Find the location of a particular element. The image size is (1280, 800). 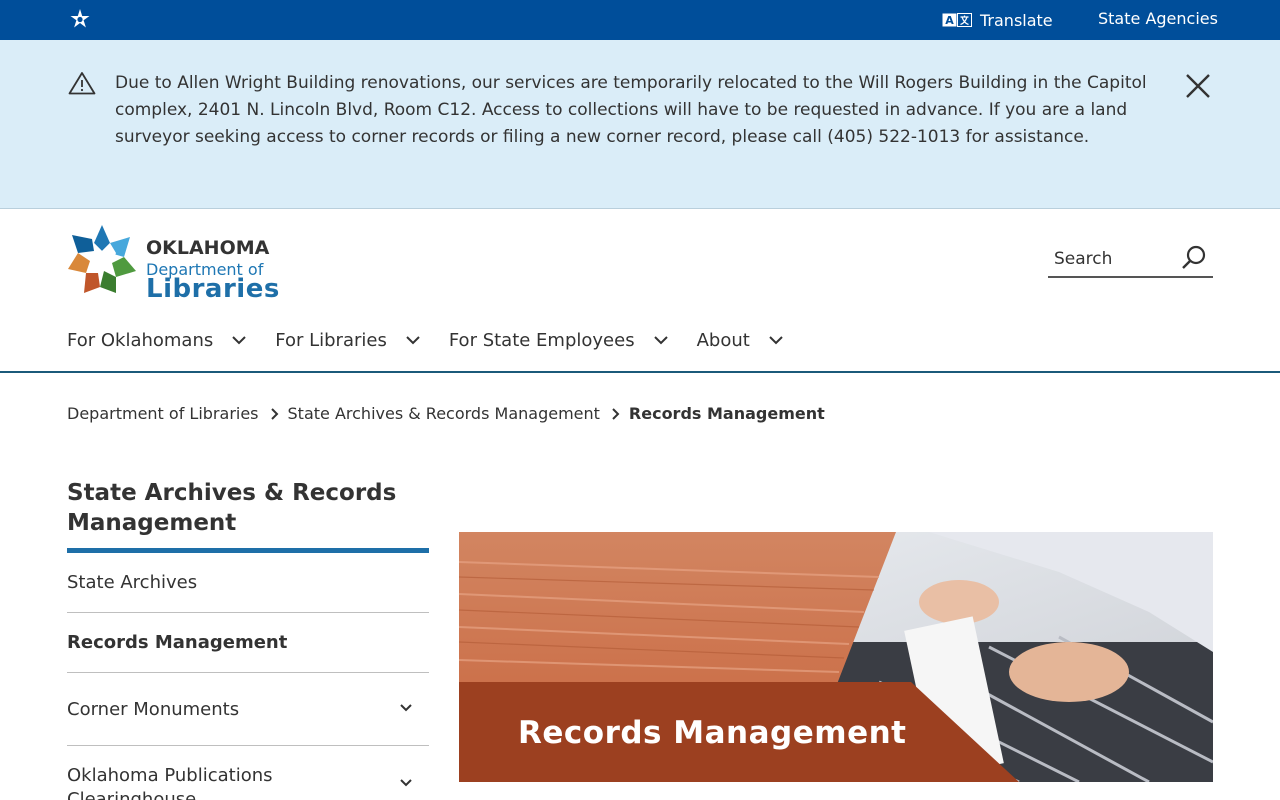

hero-banner-title: Records Management is located at coordinates (712, 733).